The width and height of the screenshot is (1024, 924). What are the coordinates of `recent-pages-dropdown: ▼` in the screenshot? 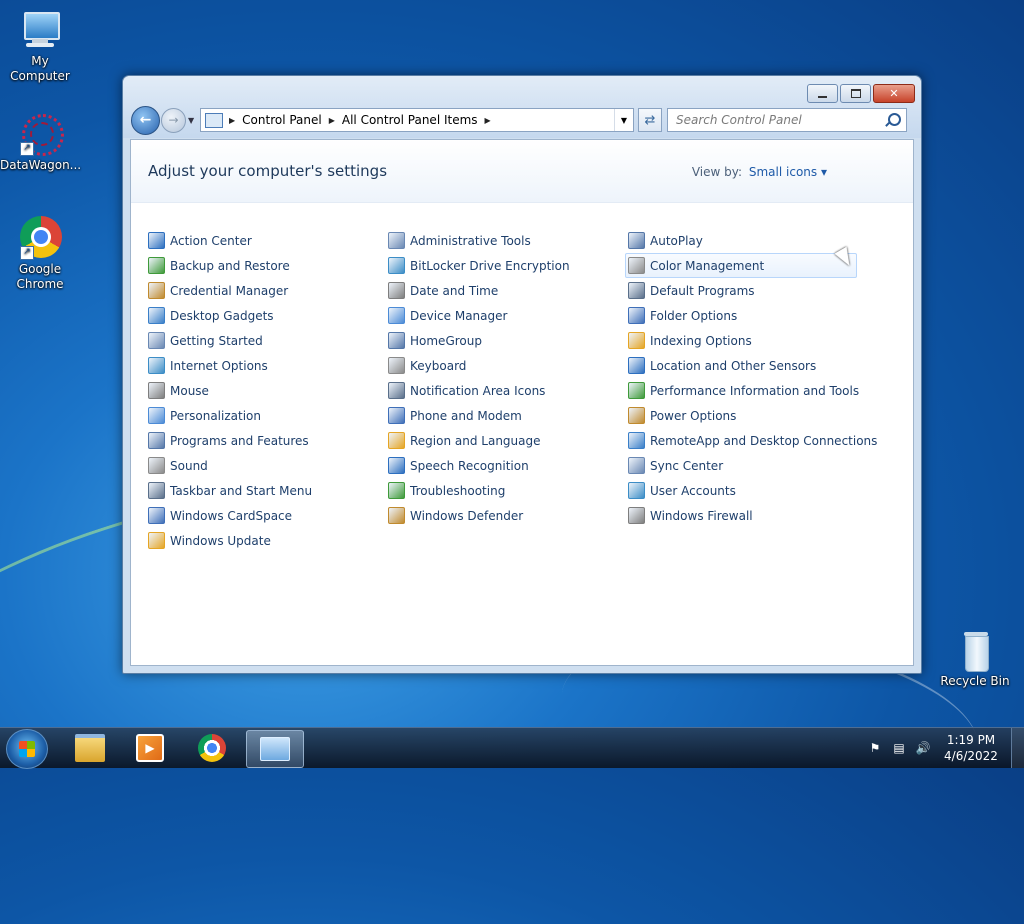 It's located at (193, 120).